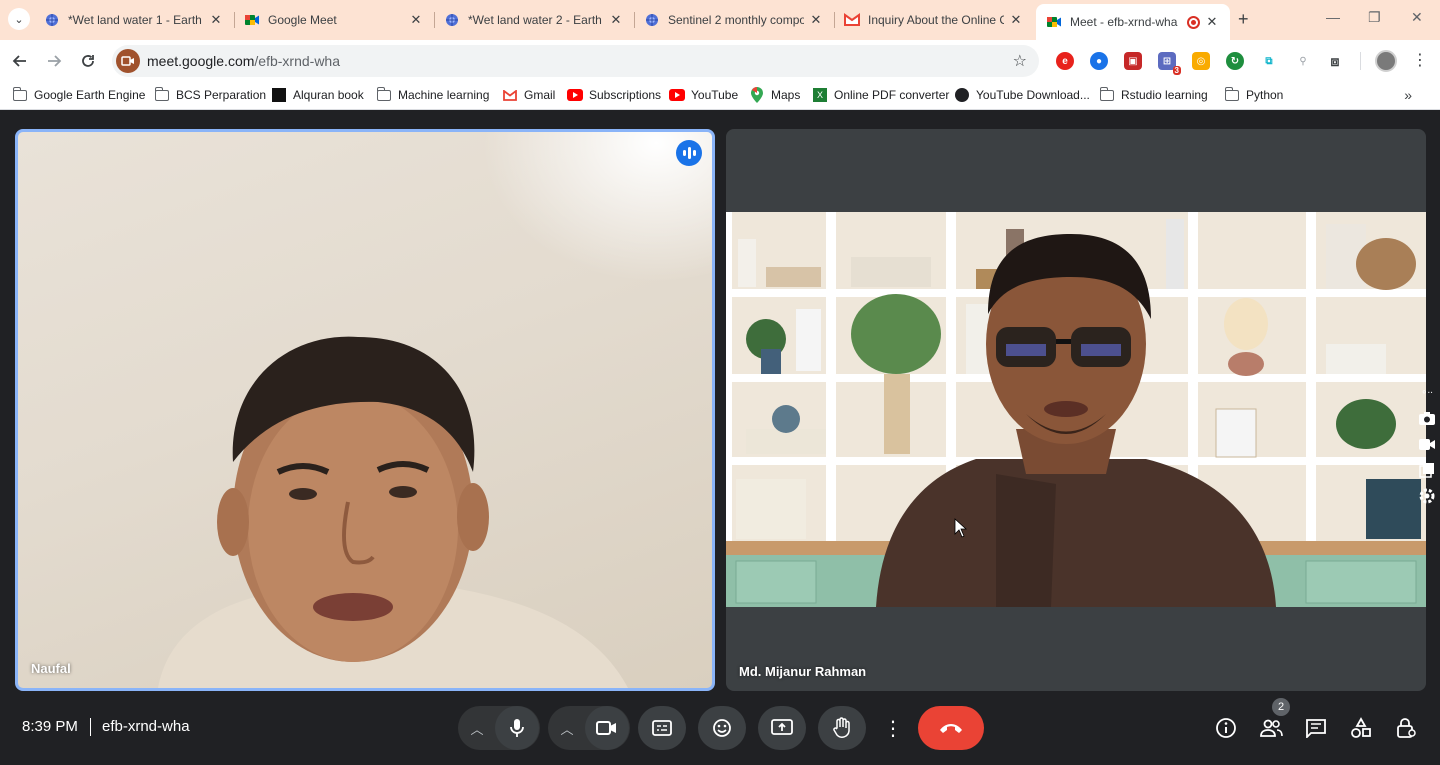  What do you see at coordinates (528, 95) in the screenshot?
I see `bookmark-gmail: Gmail` at bounding box center [528, 95].